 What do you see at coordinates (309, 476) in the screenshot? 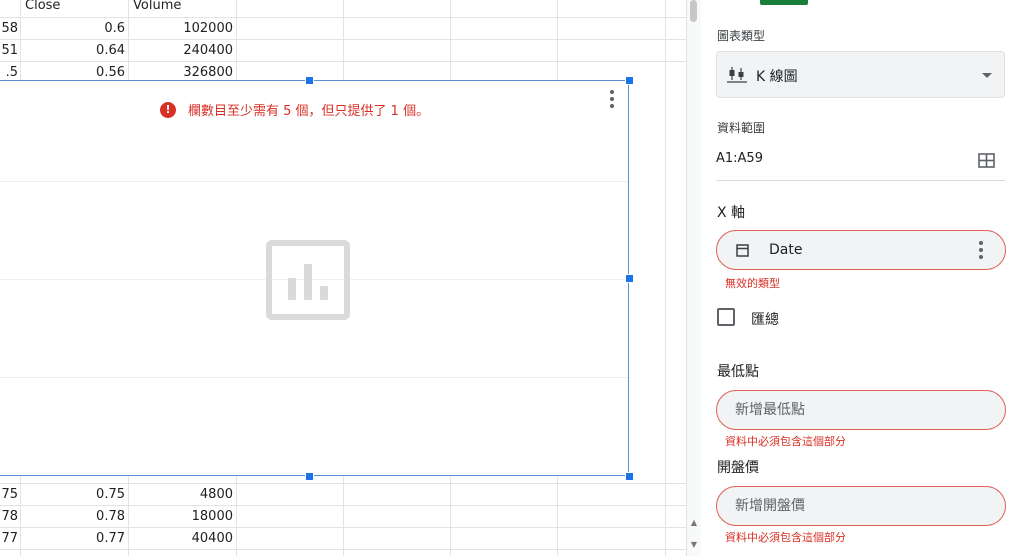
I see `resize-handle-bottom` at bounding box center [309, 476].